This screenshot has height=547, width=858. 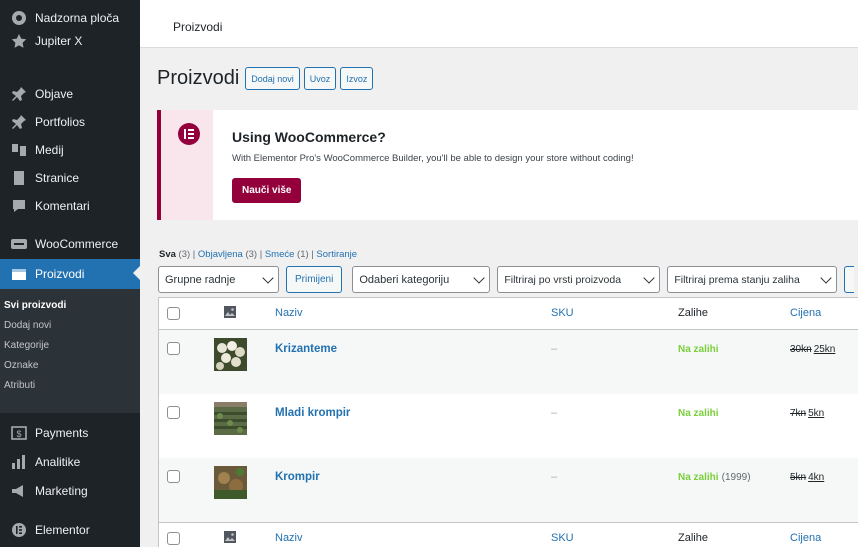 I want to click on submenu-all-products: Svi proizvodi, so click(x=70, y=305).